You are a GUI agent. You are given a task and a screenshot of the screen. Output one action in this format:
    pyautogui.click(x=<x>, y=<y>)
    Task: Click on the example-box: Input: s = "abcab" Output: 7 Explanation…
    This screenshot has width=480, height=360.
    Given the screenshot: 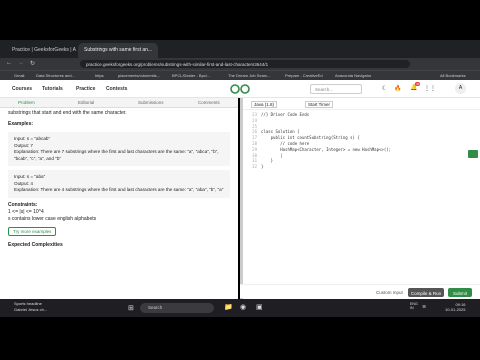 What is the action you would take?
    pyautogui.click(x=119, y=149)
    